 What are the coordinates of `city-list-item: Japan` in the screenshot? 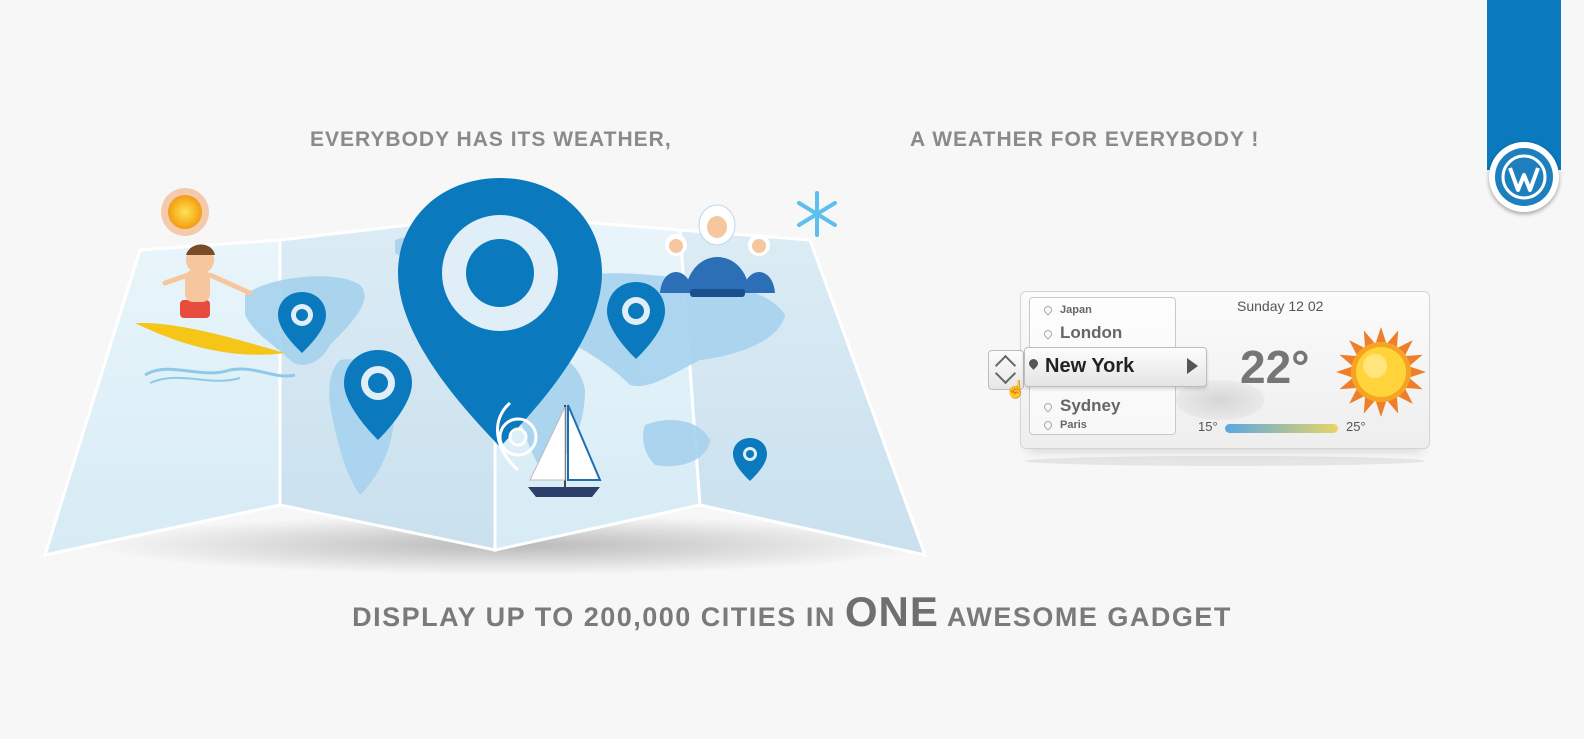 It's located at (1067, 310).